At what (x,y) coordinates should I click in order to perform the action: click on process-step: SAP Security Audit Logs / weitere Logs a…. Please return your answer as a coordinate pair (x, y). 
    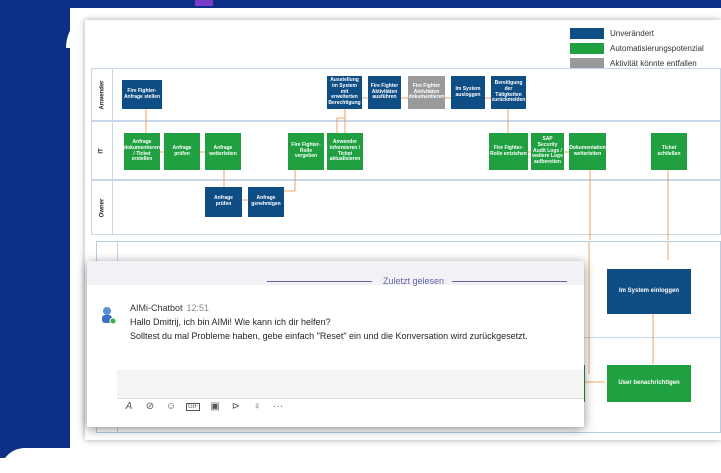
    Looking at the image, I should click on (547, 151).